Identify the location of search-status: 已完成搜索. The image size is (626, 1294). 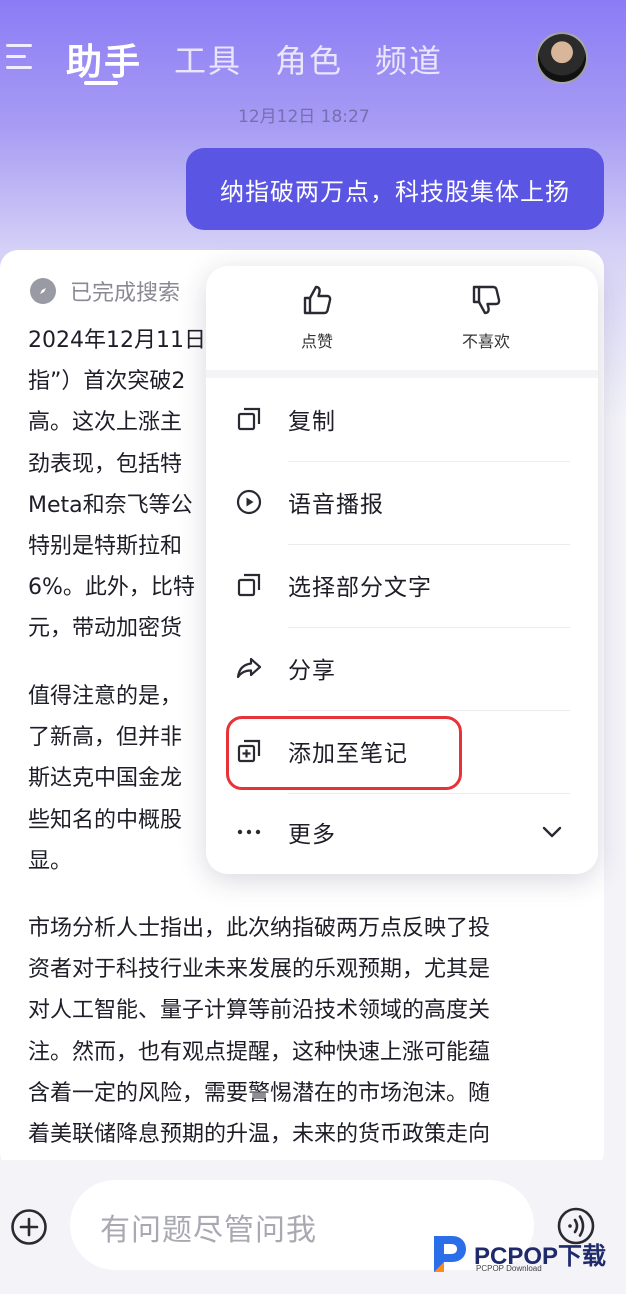
(105, 291).